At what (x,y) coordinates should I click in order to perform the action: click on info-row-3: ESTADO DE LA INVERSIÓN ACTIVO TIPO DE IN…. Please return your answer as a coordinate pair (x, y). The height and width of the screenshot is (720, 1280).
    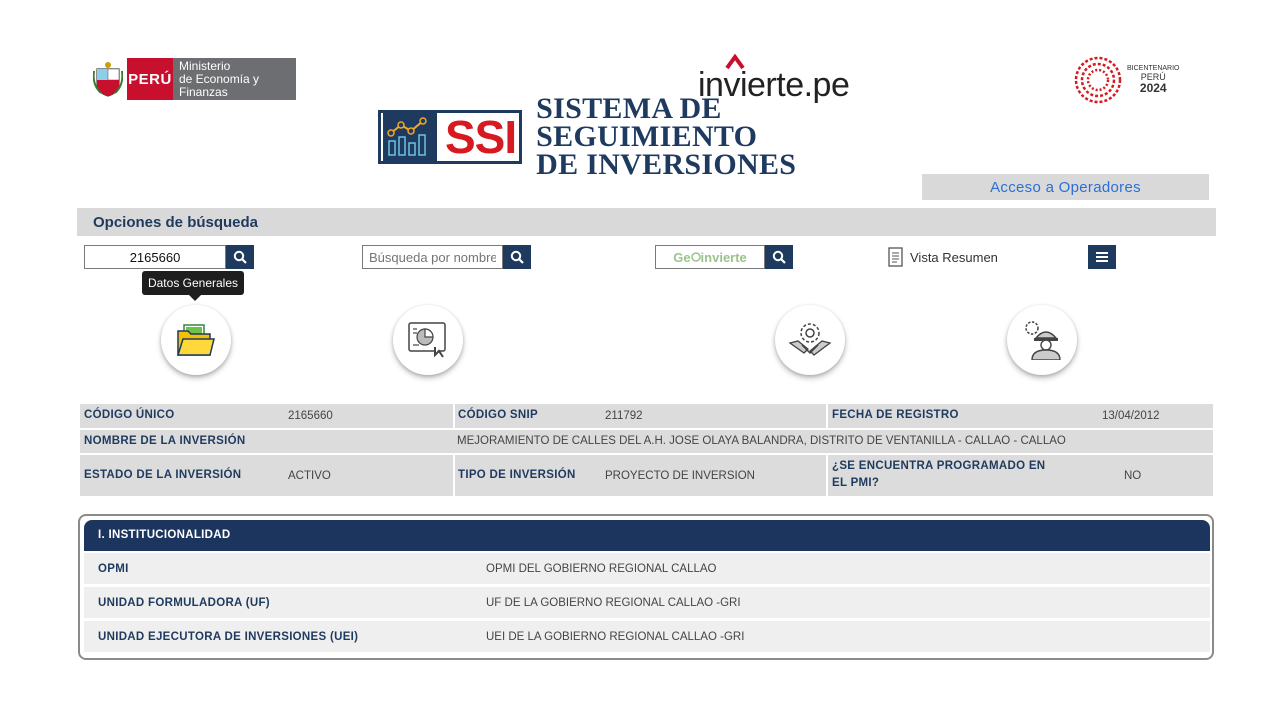
    Looking at the image, I should click on (646, 475).